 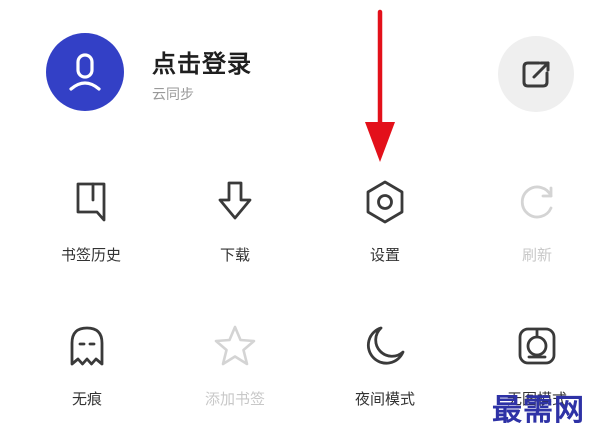 What do you see at coordinates (385, 377) in the screenshot?
I see `menu-item-night-mode: 夜间模式` at bounding box center [385, 377].